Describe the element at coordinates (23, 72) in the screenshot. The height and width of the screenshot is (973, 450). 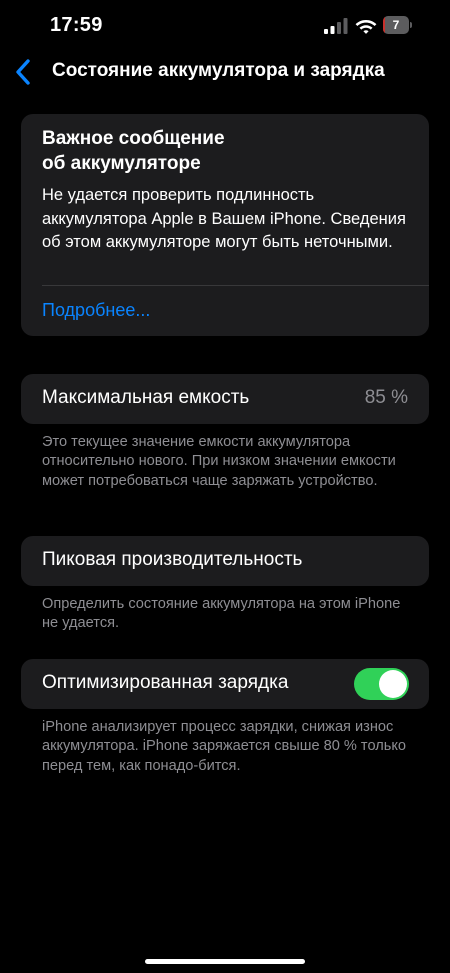
I see `chevron-left-icon` at that location.